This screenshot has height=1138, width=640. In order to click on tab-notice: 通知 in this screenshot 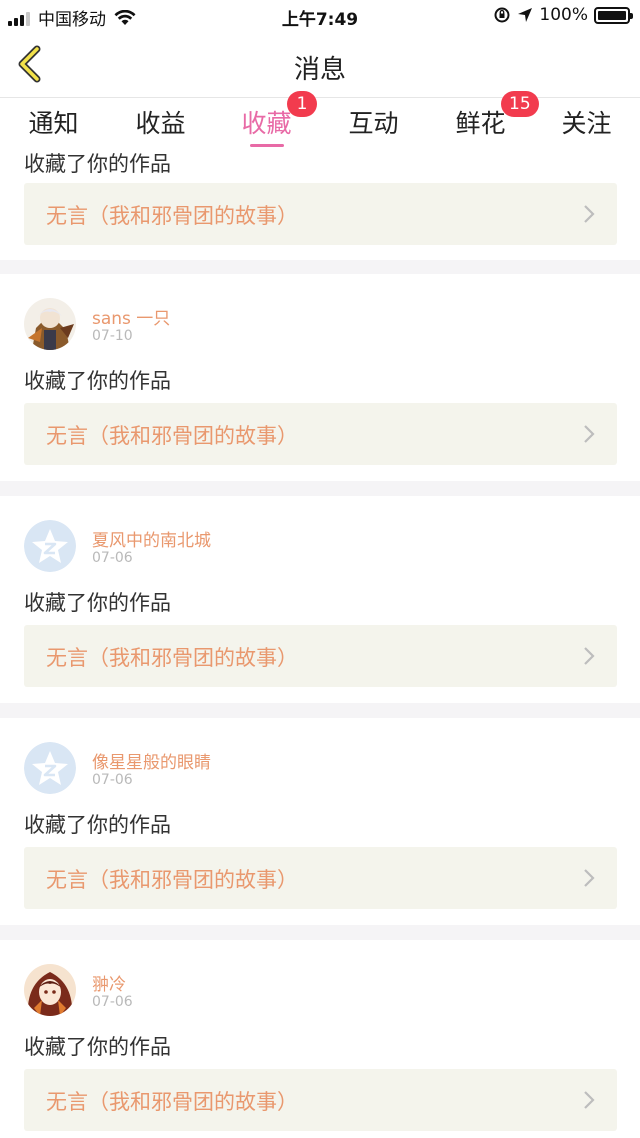, I will do `click(53, 126)`.